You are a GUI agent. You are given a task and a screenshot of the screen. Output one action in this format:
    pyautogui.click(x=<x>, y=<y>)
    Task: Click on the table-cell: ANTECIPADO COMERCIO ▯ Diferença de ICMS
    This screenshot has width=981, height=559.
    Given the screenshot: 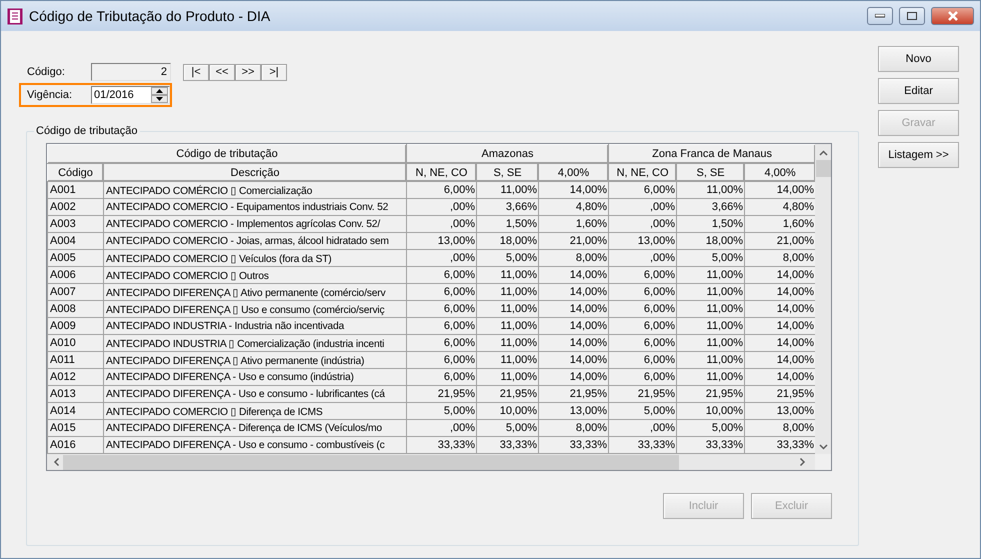 What is the action you would take?
    pyautogui.click(x=255, y=411)
    